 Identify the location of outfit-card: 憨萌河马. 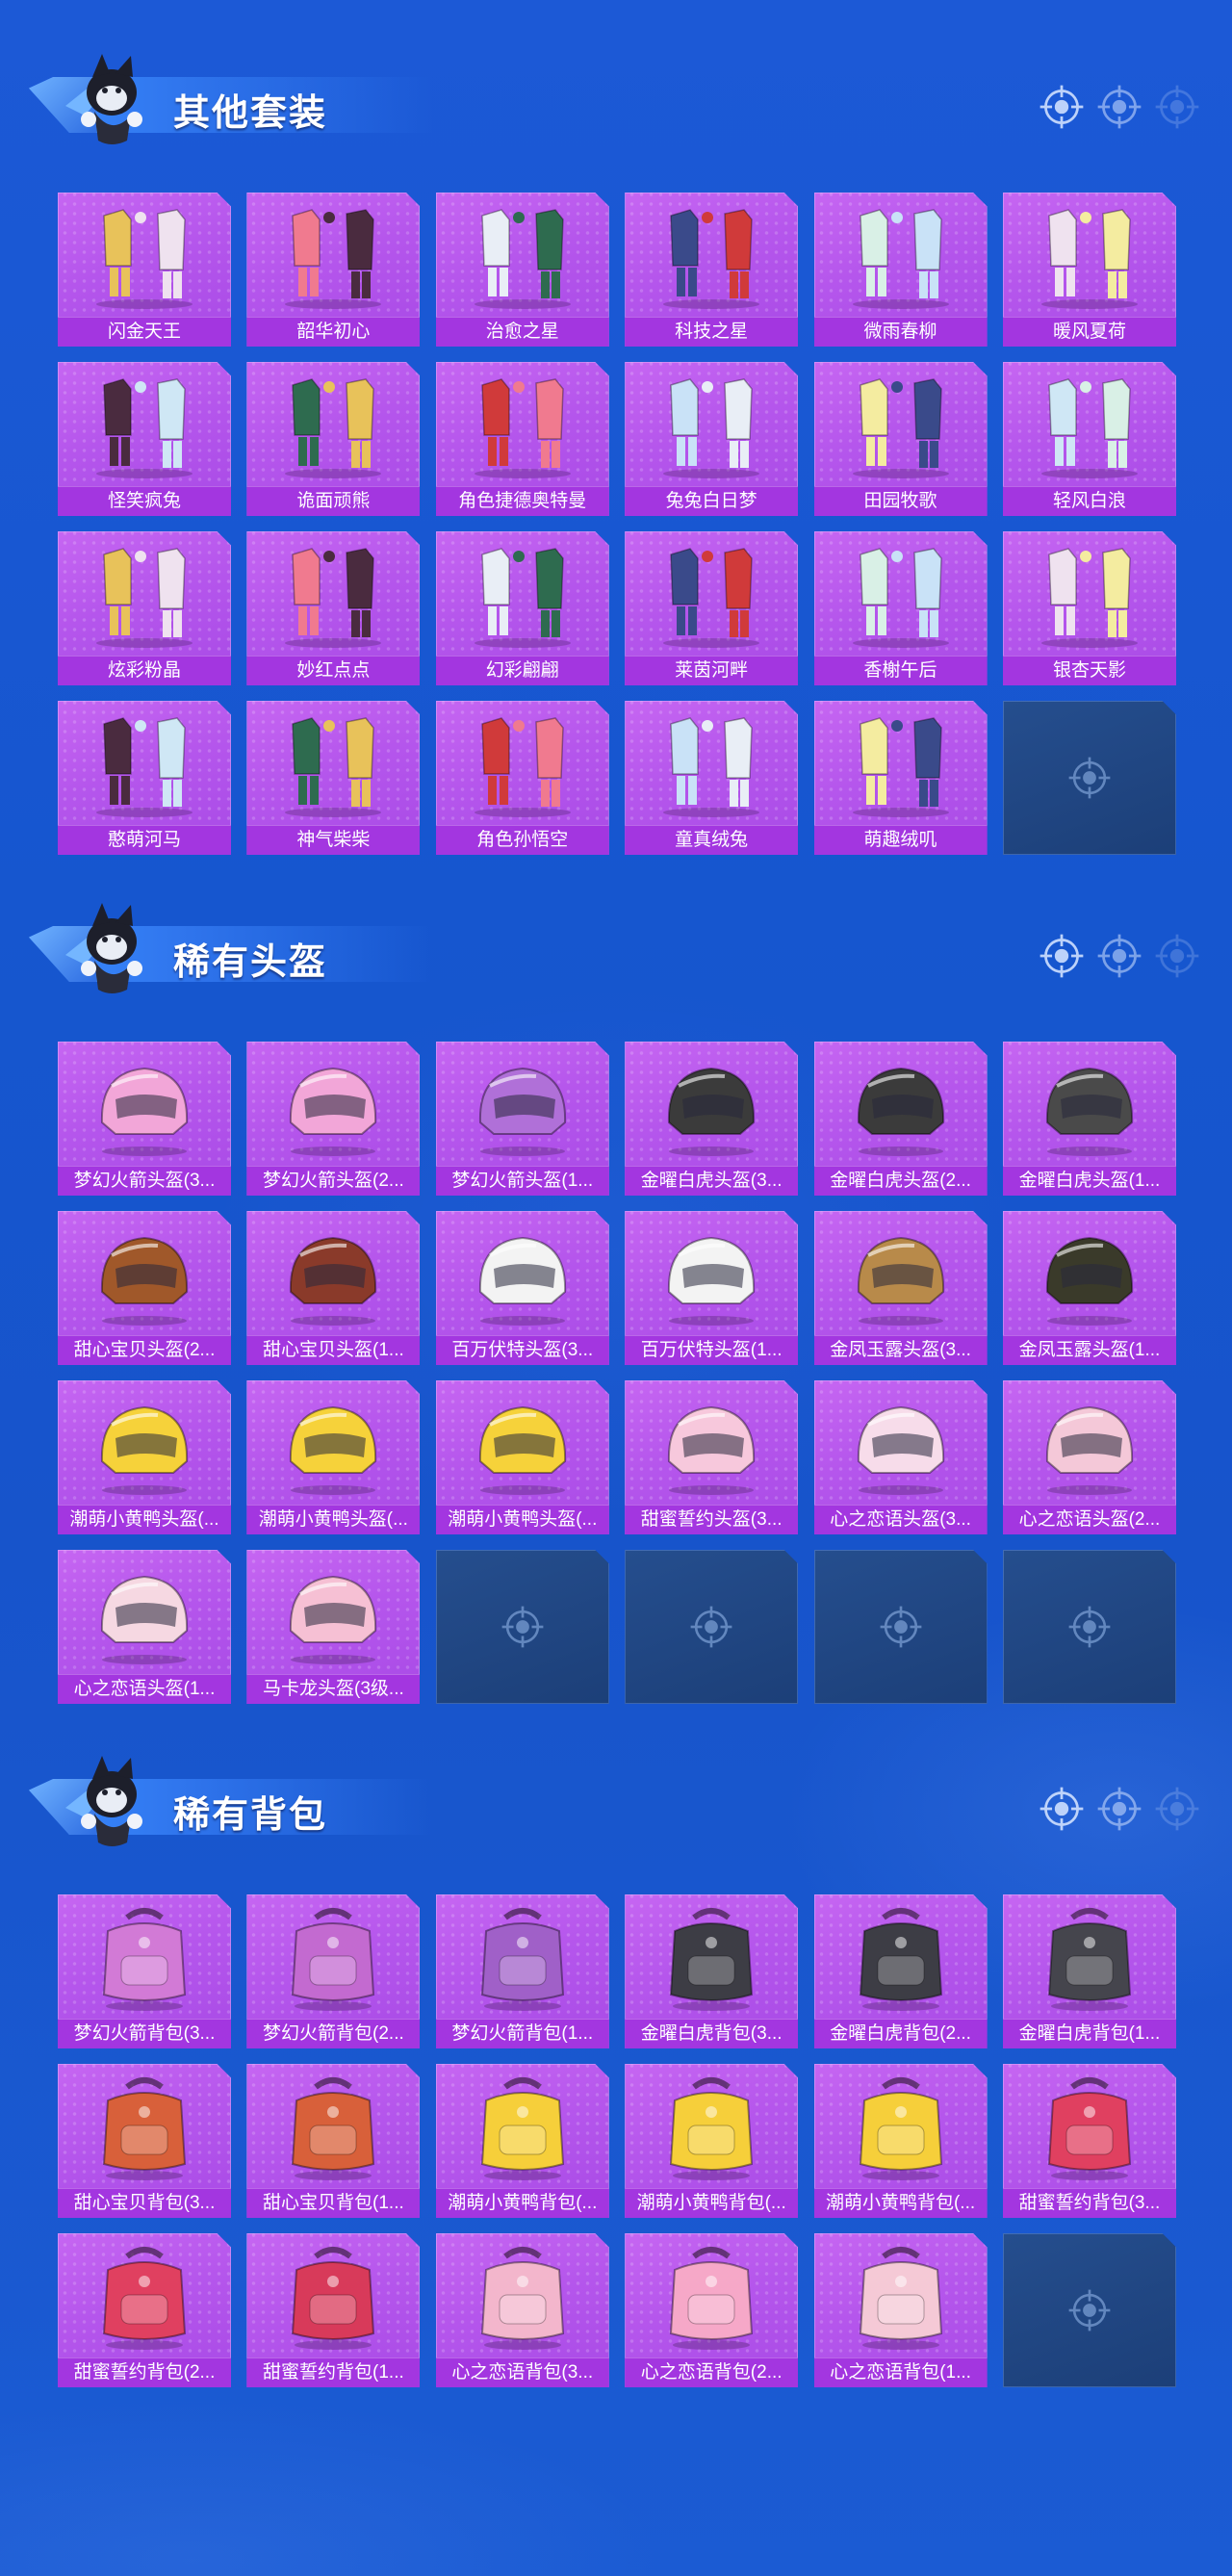
(144, 778).